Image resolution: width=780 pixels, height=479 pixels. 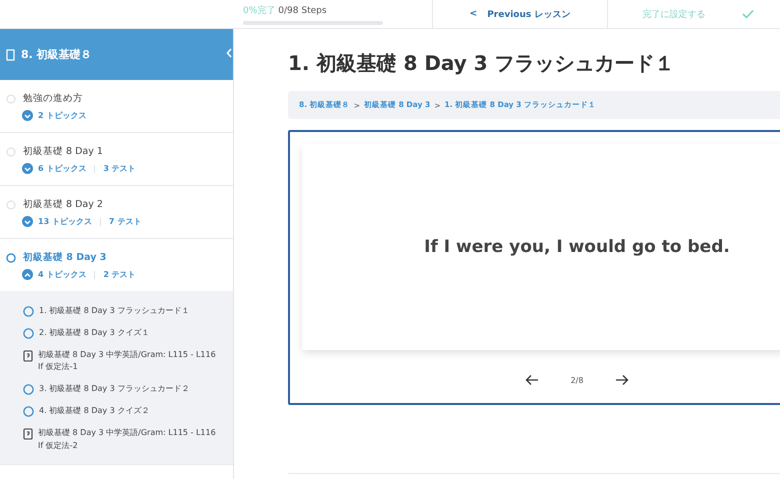 What do you see at coordinates (577, 247) in the screenshot?
I see `flashcard-text: If I were you, I would go to bed.` at bounding box center [577, 247].